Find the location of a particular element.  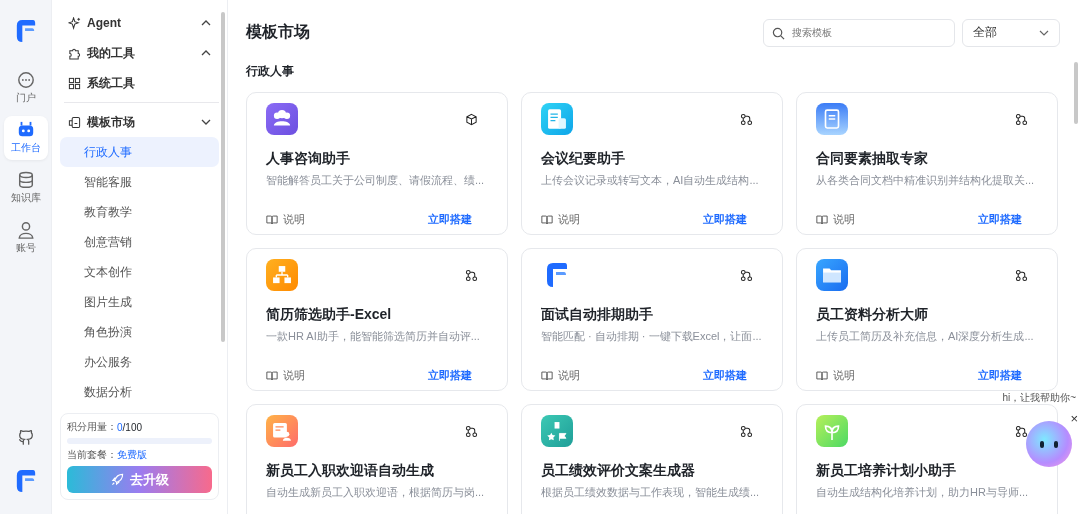

puzzle-icon is located at coordinates (74, 53).